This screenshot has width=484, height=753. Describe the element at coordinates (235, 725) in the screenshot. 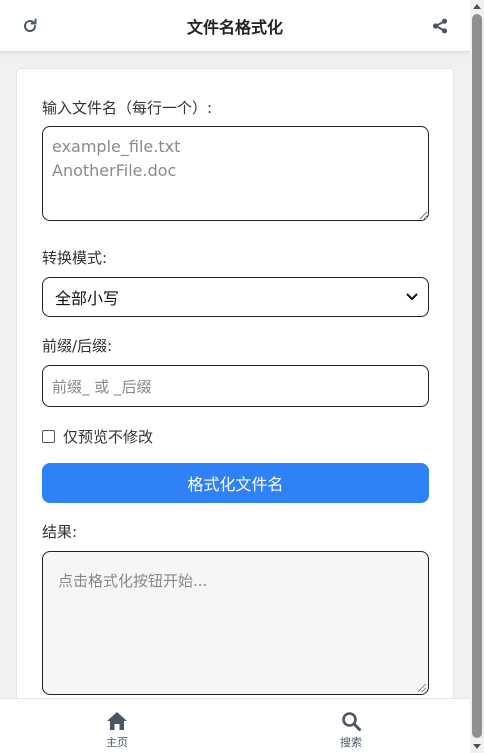

I see `bottom-nav: 主页 搜索` at that location.